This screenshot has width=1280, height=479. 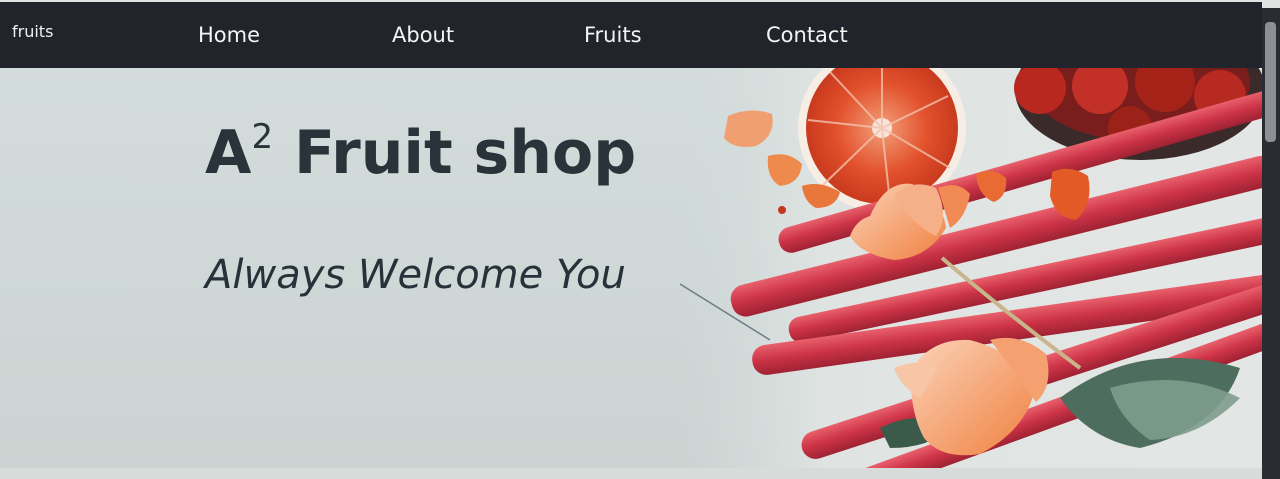 What do you see at coordinates (423, 35) in the screenshot?
I see `nav-link-about: About` at bounding box center [423, 35].